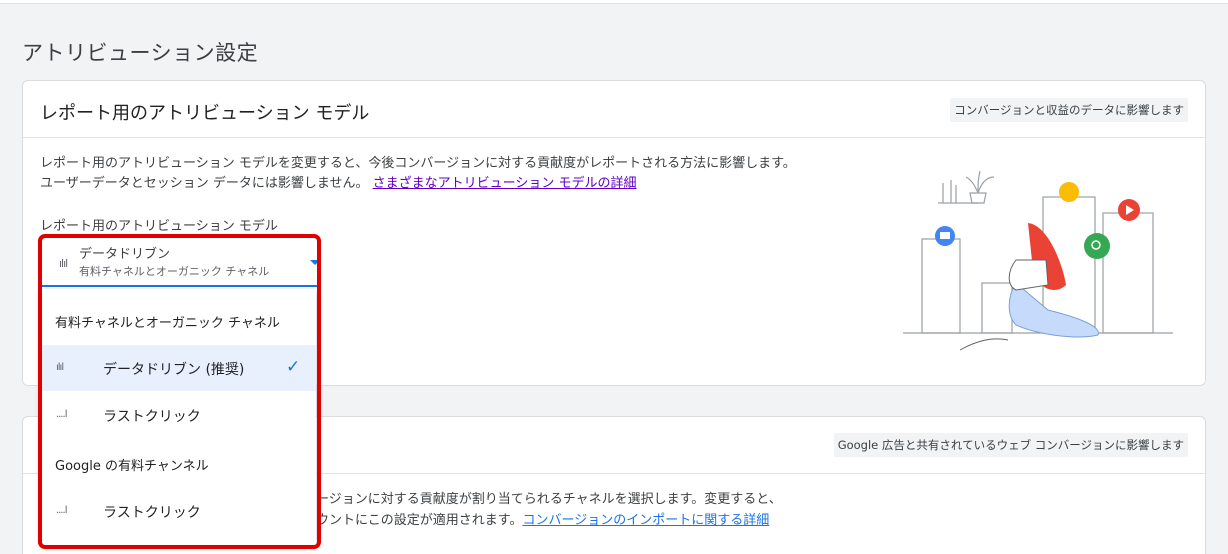 The height and width of the screenshot is (554, 1228). I want to click on top-divider, so click(614, 2).